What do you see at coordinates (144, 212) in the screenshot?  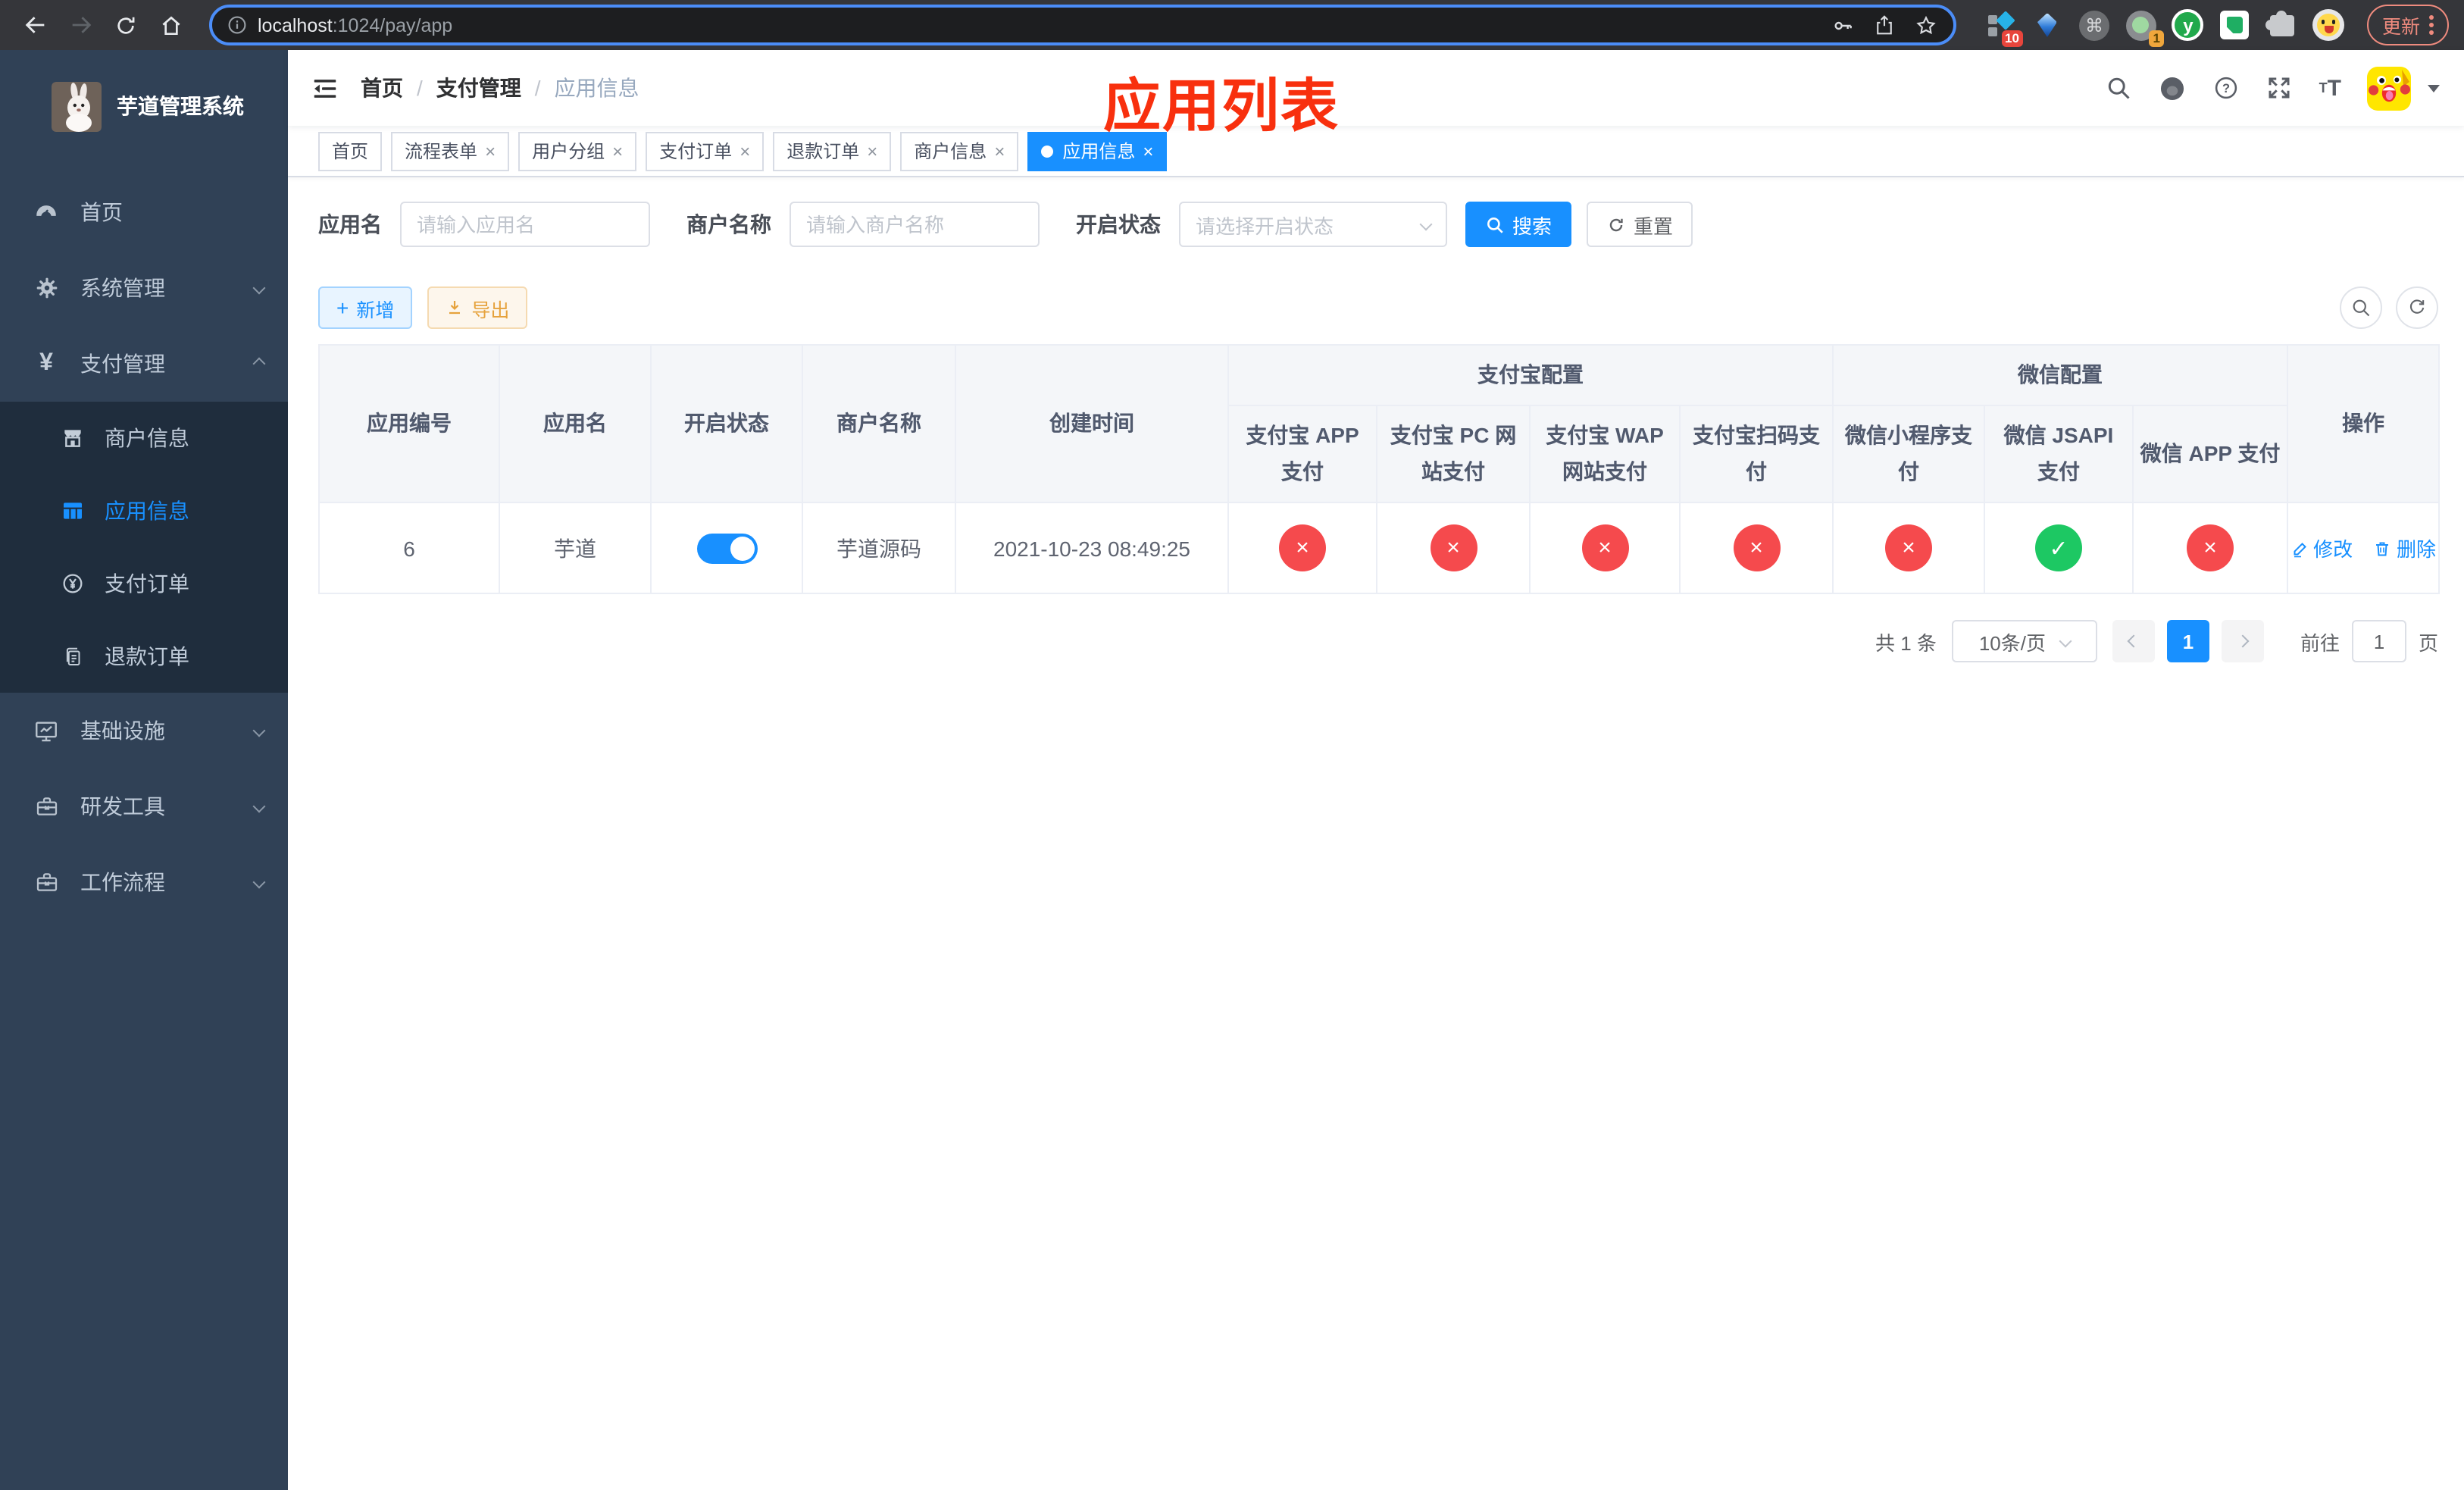 I see `sidebar-item-home: 首页` at bounding box center [144, 212].